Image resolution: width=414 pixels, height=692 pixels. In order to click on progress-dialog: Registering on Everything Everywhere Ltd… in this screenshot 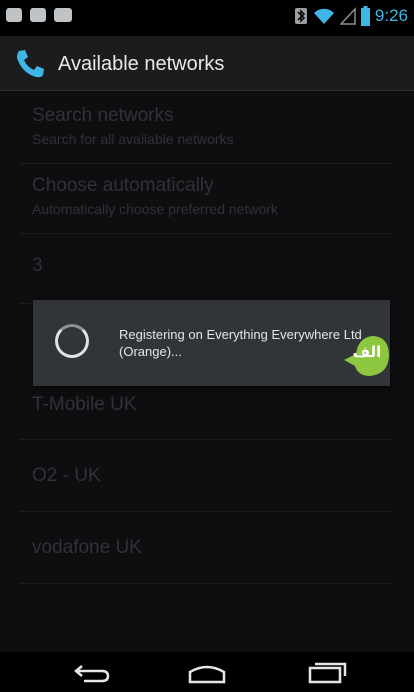, I will do `click(211, 343)`.